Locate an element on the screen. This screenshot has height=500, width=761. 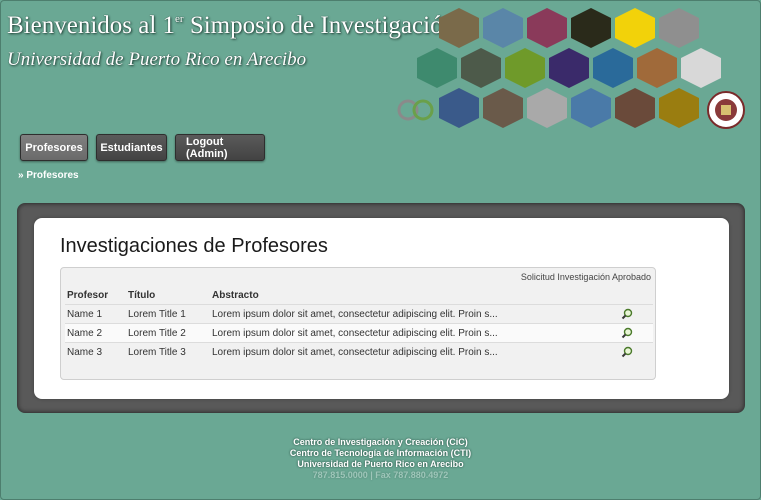
hex-photo-landscape is located at coordinates (503, 28).